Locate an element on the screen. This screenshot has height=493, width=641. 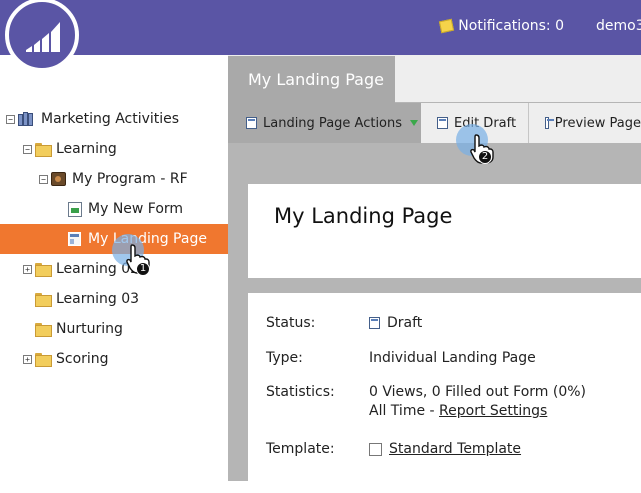
tab-strip: My Landing Page is located at coordinates (434, 79).